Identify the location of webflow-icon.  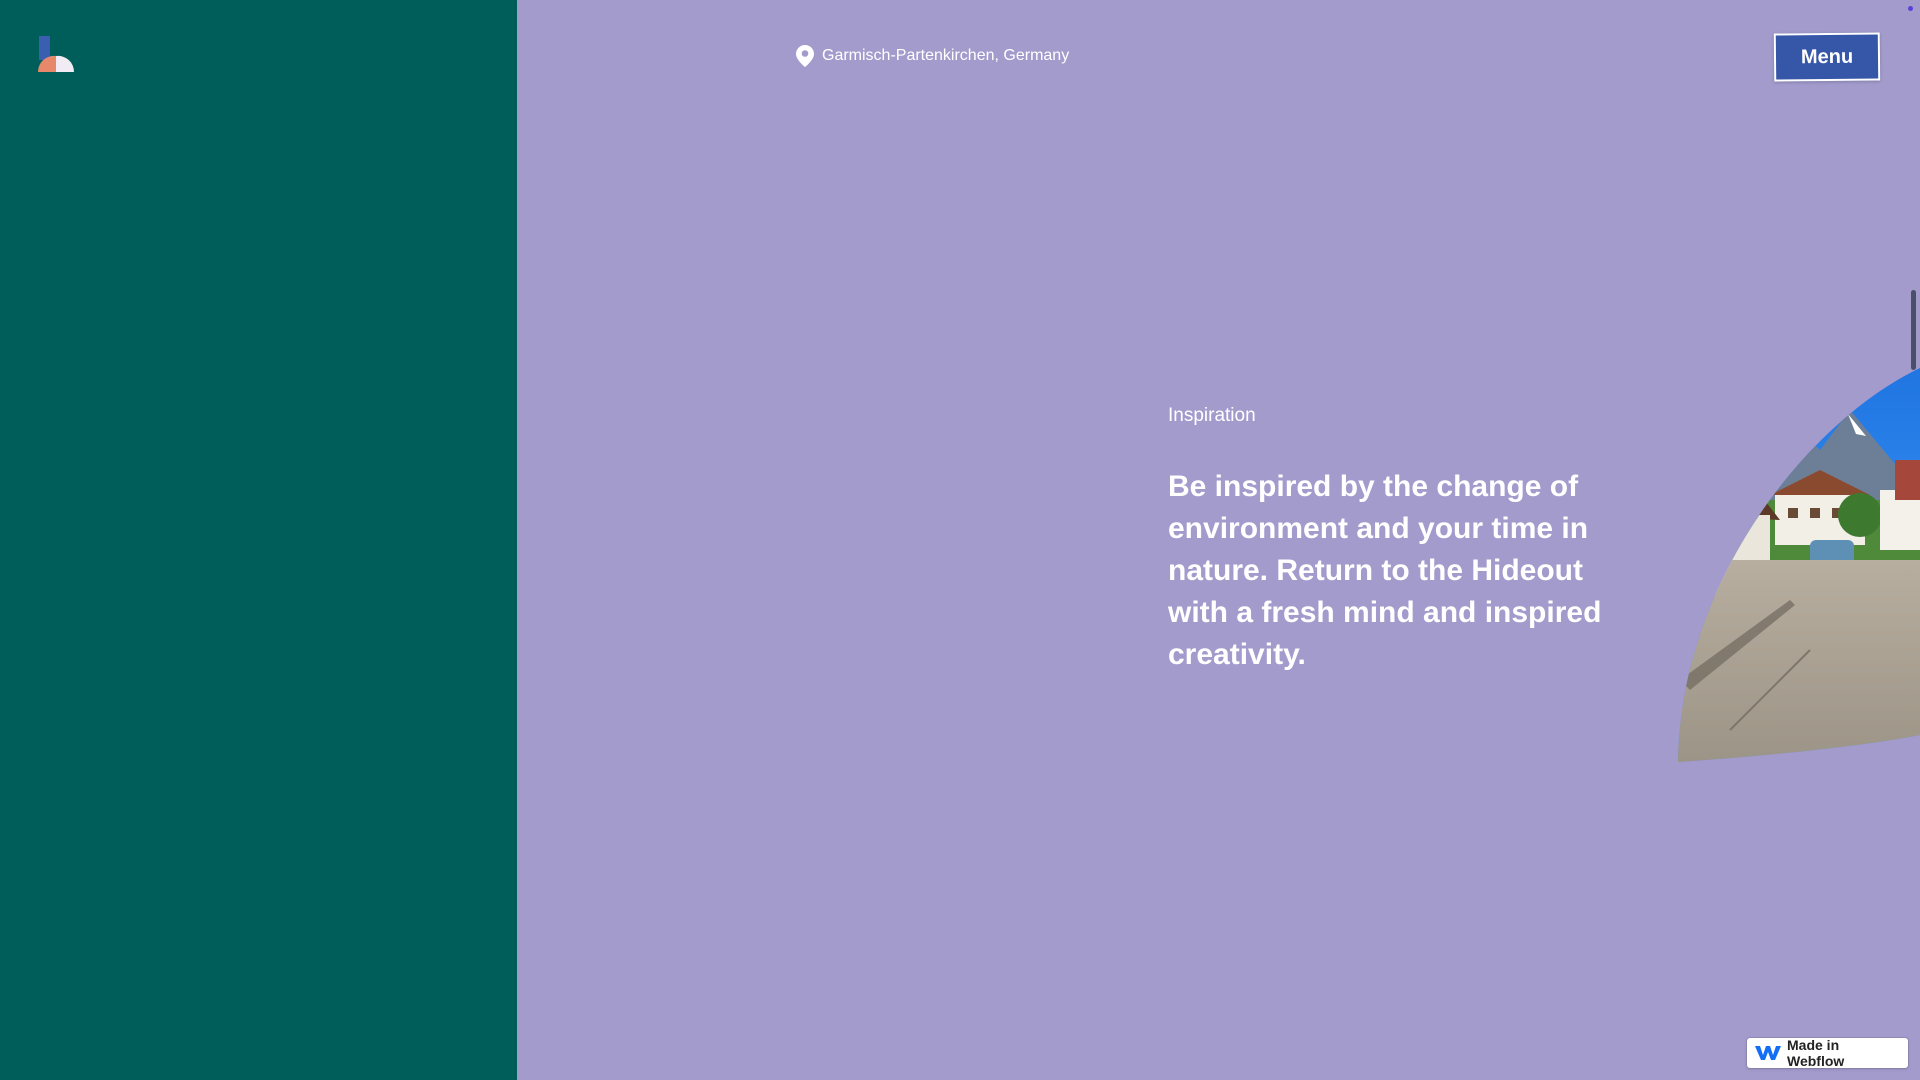
(1768, 1053).